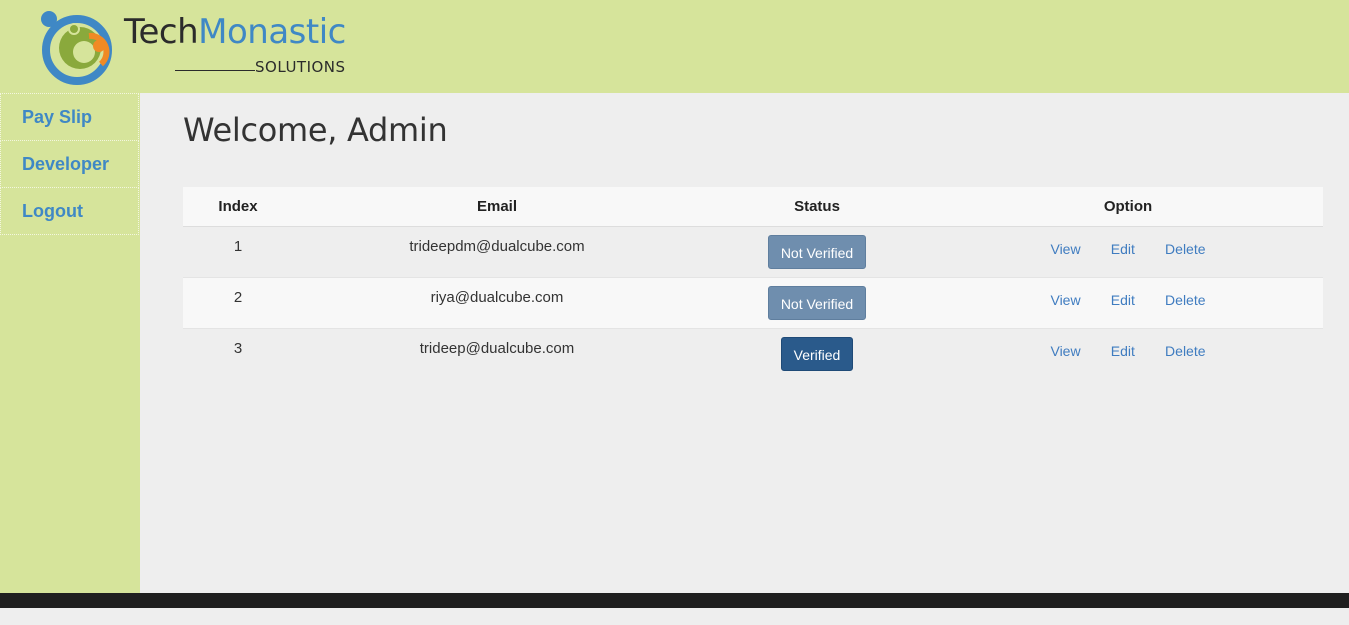 This screenshot has height=625, width=1349. I want to click on cell-email: trideep@dualcube.com, so click(497, 353).